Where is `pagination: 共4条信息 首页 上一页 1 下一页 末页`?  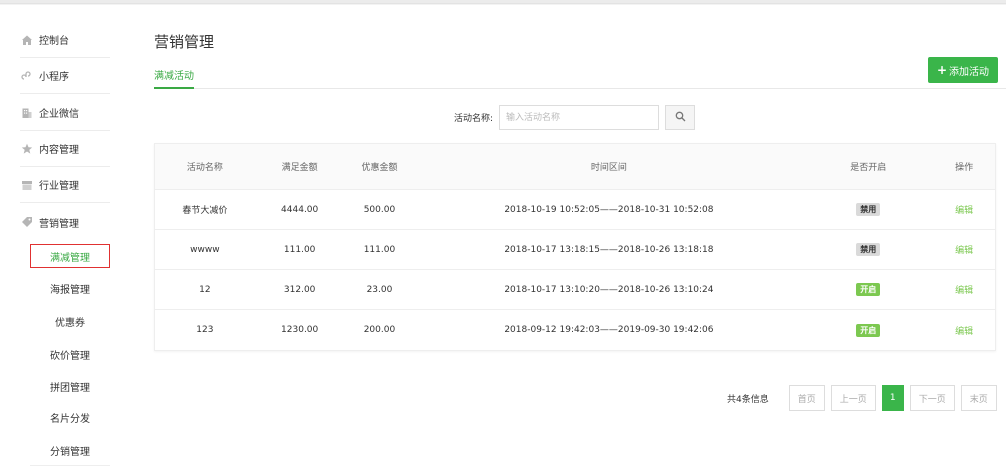
pagination: 共4条信息 首页 上一页 1 下一页 末页 is located at coordinates (862, 398).